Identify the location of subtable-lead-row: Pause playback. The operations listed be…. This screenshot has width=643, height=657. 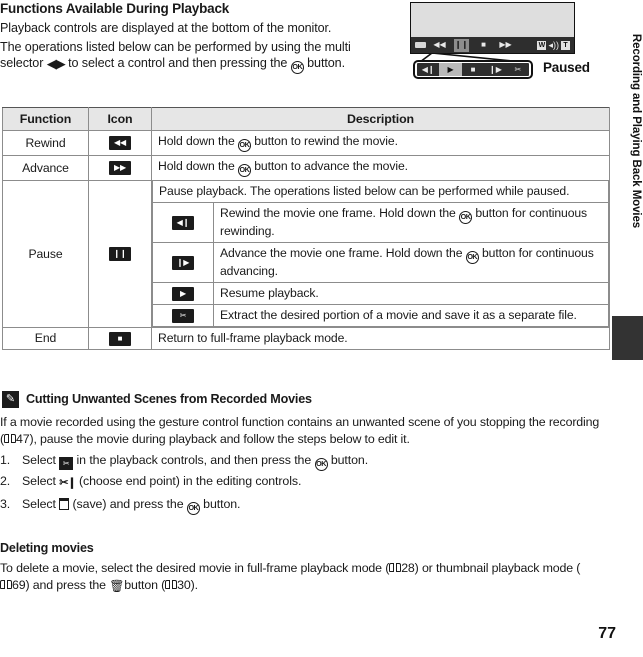
(380, 192).